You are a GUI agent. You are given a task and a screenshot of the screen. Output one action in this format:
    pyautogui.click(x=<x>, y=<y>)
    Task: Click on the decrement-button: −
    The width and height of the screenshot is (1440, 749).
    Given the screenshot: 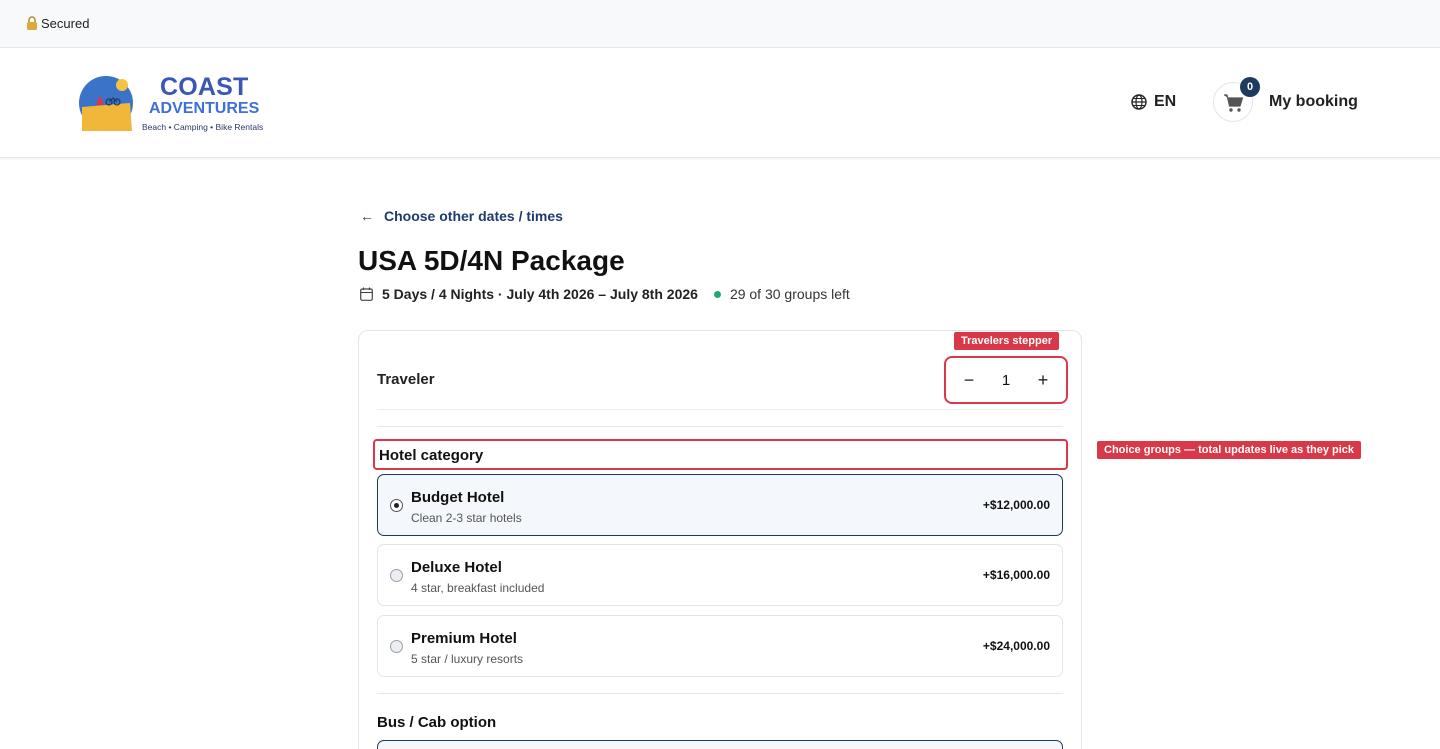 What is the action you would take?
    pyautogui.click(x=969, y=380)
    